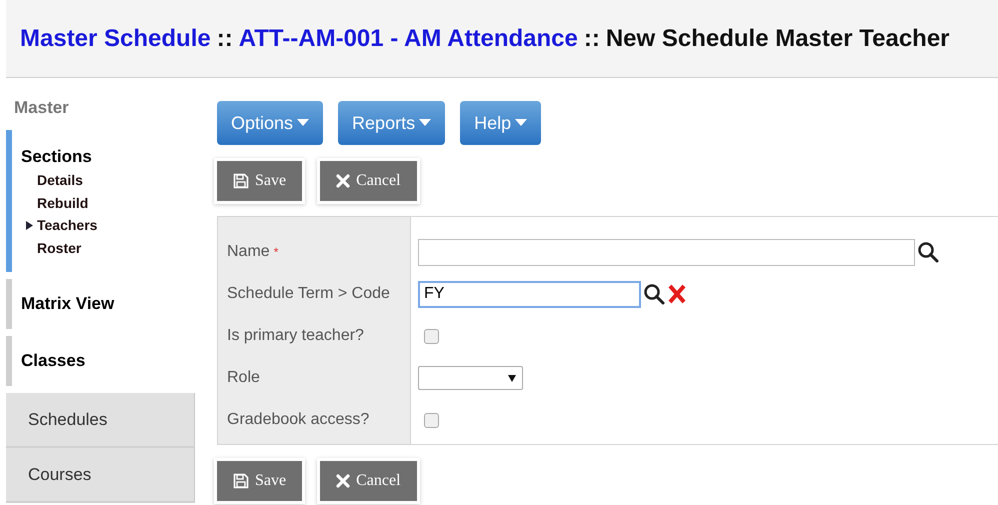  Describe the element at coordinates (295, 336) in the screenshot. I see `field-label: Is primary teacher?` at that location.